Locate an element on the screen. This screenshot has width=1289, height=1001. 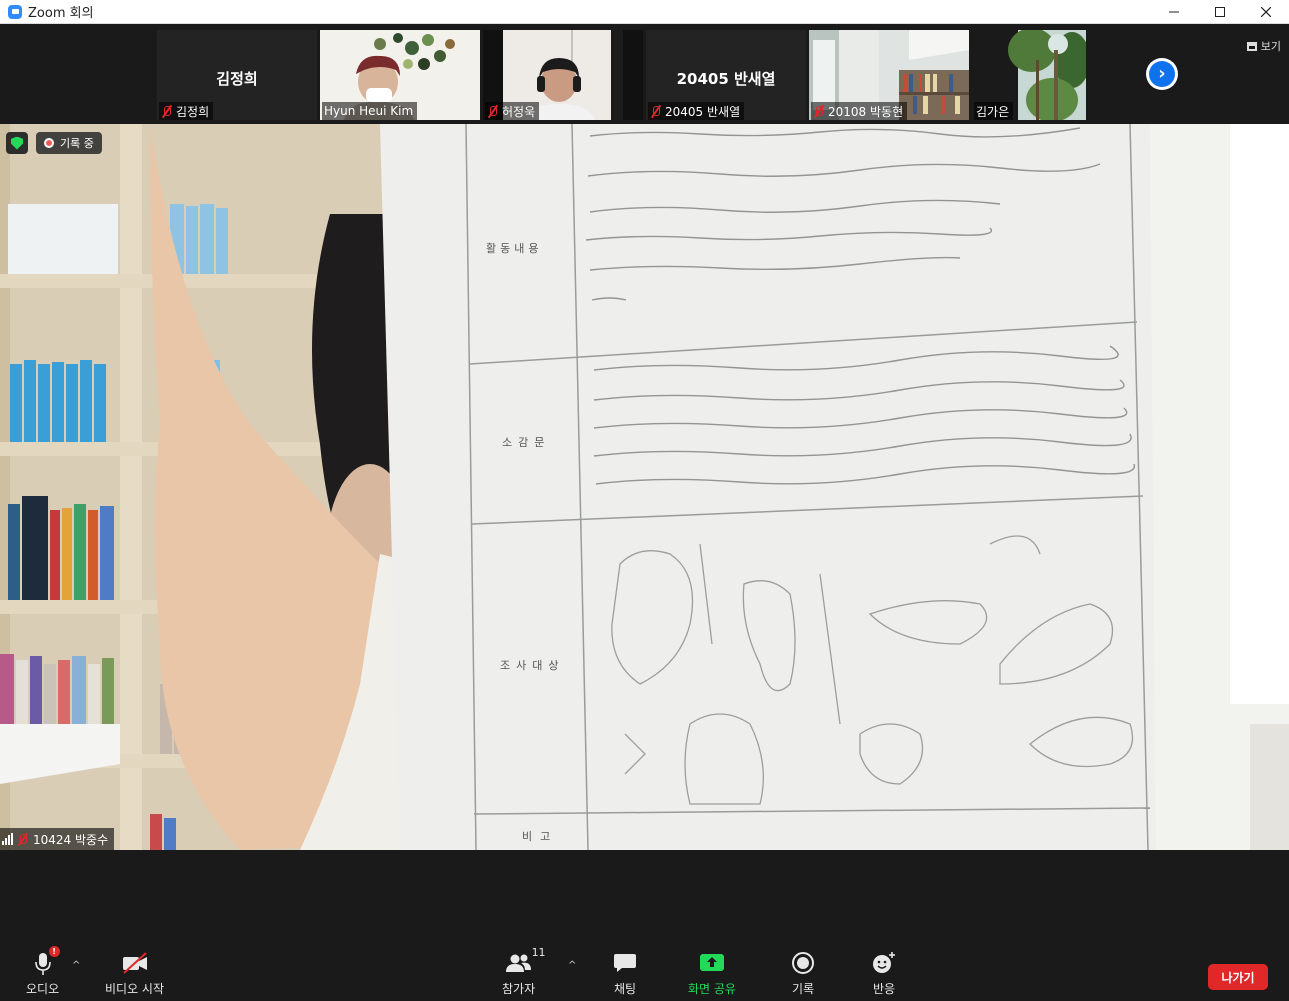
window-title: Zoom 회의 is located at coordinates (61, 13).